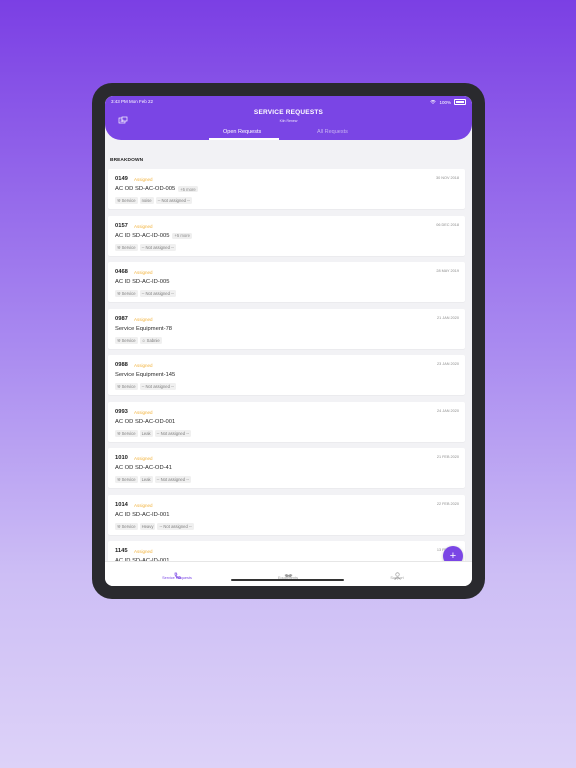 The image size is (576, 768). I want to click on request-equipment-name: AC OD SD-AC-OD-41, so click(143, 468).